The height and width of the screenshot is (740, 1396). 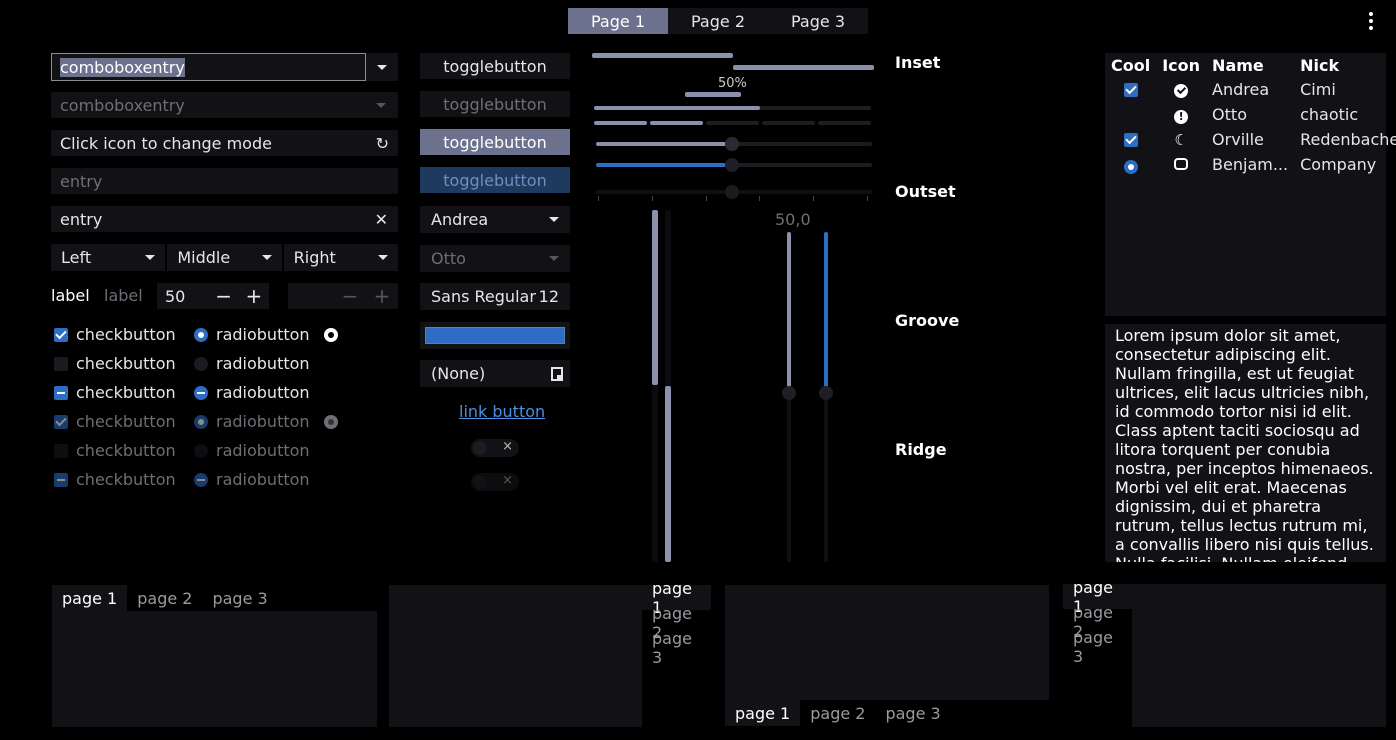 What do you see at coordinates (224, 257) in the screenshot?
I see `combo-middle: Middle` at bounding box center [224, 257].